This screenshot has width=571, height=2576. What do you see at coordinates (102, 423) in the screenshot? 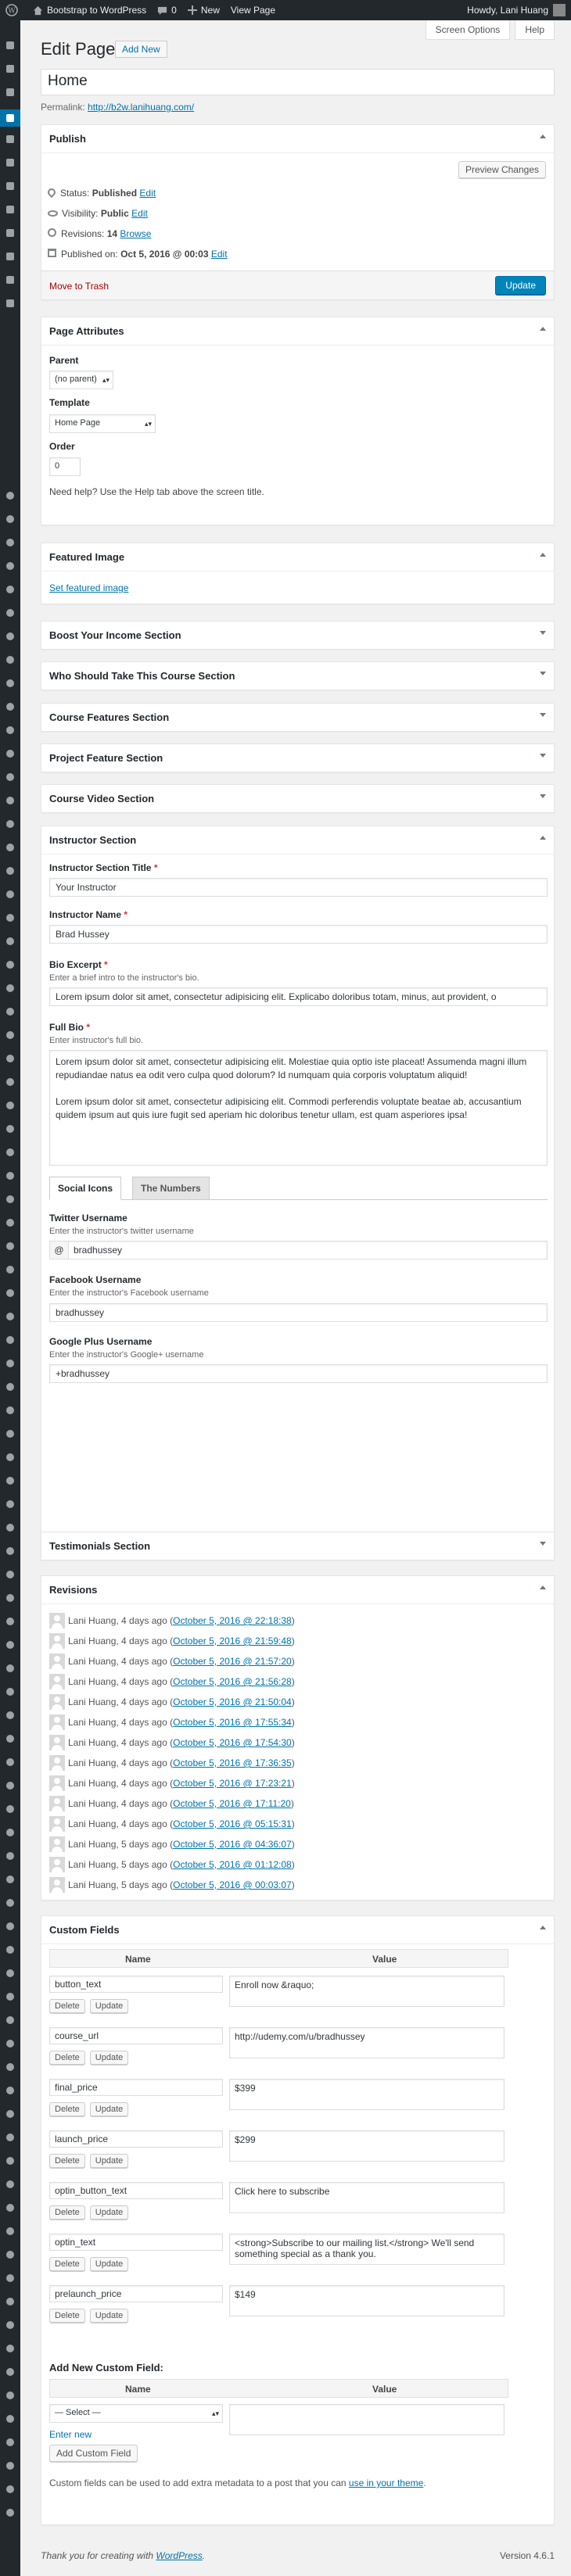
I see `template-select: Home Page ▴▾` at bounding box center [102, 423].